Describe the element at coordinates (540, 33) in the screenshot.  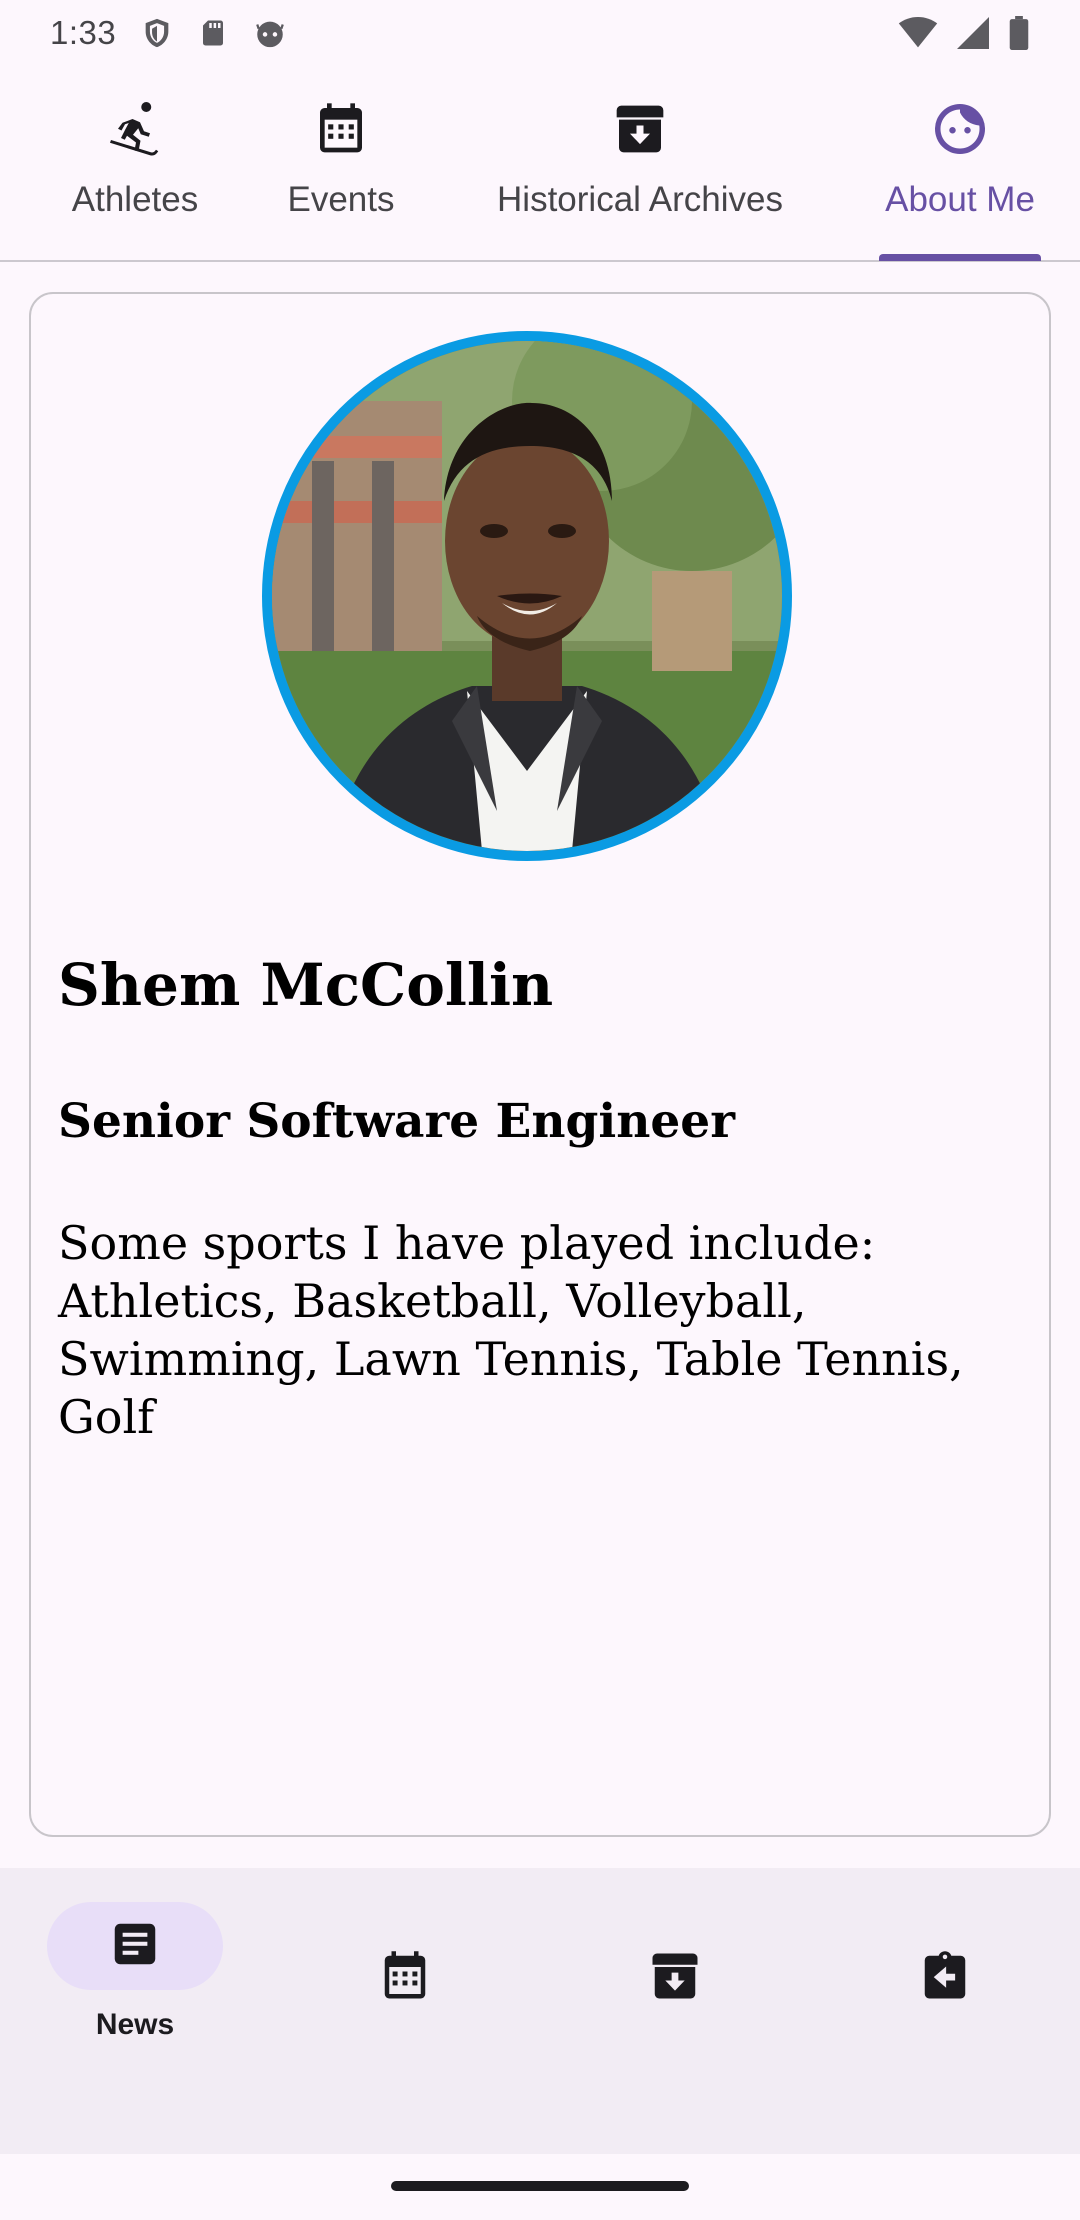
I see `status-bar: 1:33` at that location.